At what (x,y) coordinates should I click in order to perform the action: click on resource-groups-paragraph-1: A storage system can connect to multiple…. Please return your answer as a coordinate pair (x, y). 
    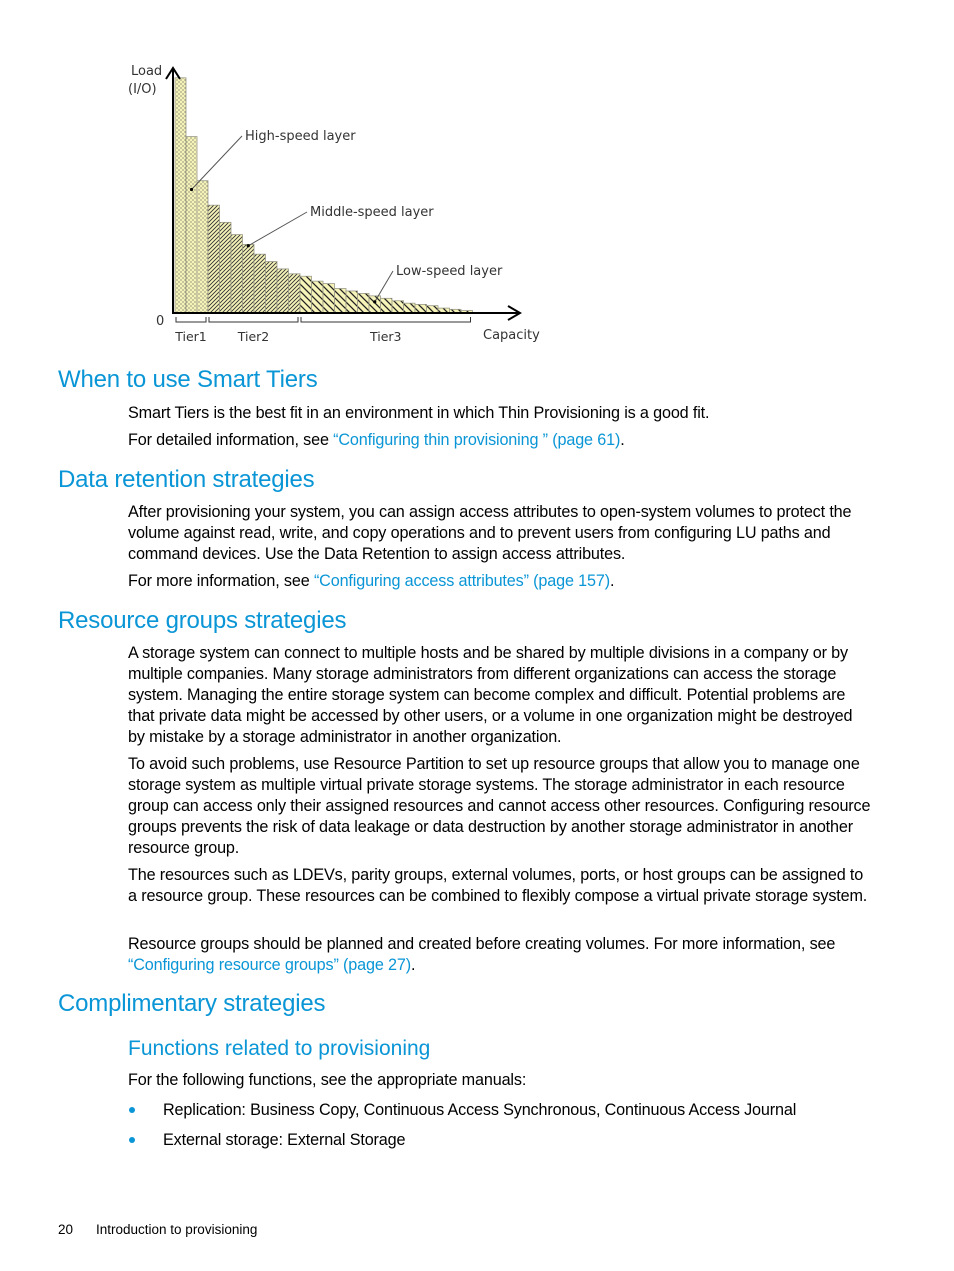
    Looking at the image, I should click on (490, 695).